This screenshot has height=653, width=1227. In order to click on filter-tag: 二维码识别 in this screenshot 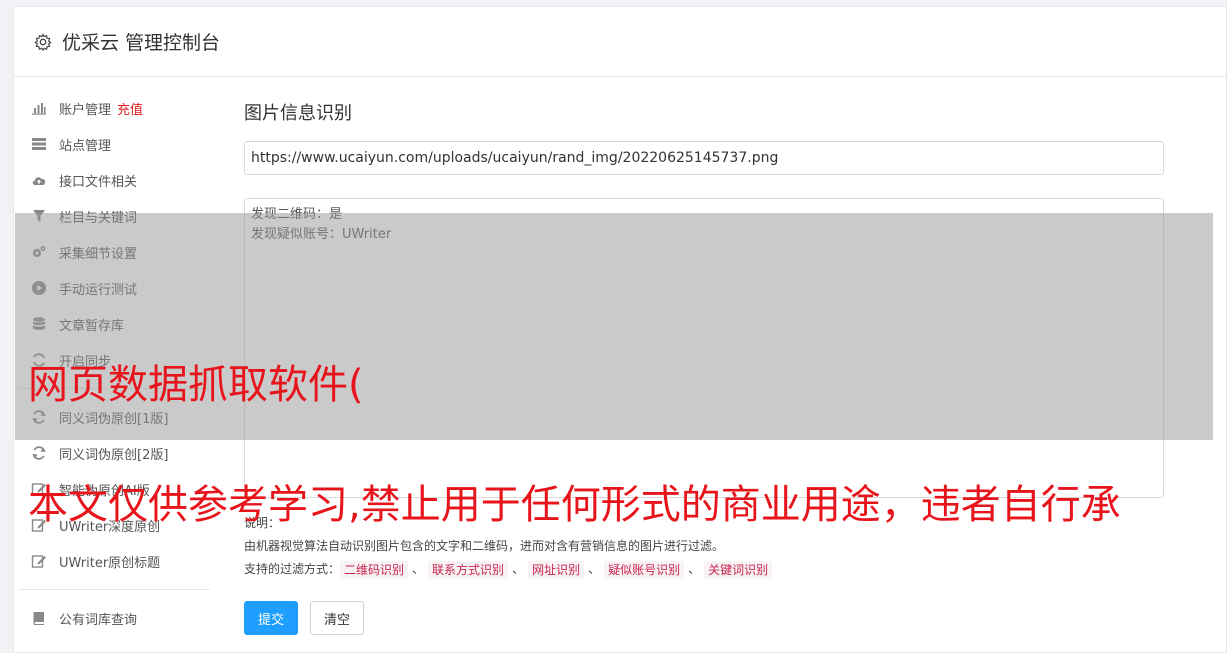, I will do `click(374, 569)`.